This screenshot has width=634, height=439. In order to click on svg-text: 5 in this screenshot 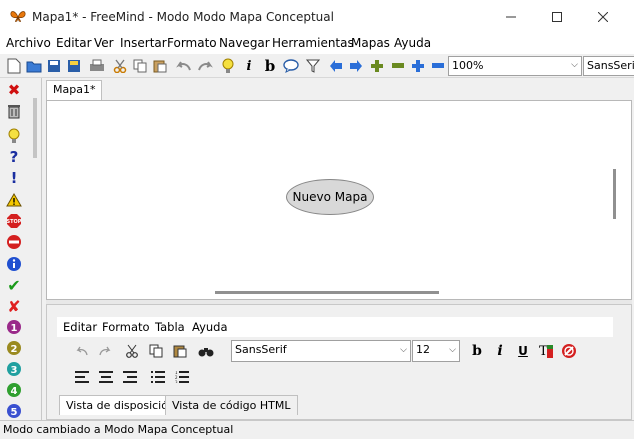, I will do `click(14, 412)`.